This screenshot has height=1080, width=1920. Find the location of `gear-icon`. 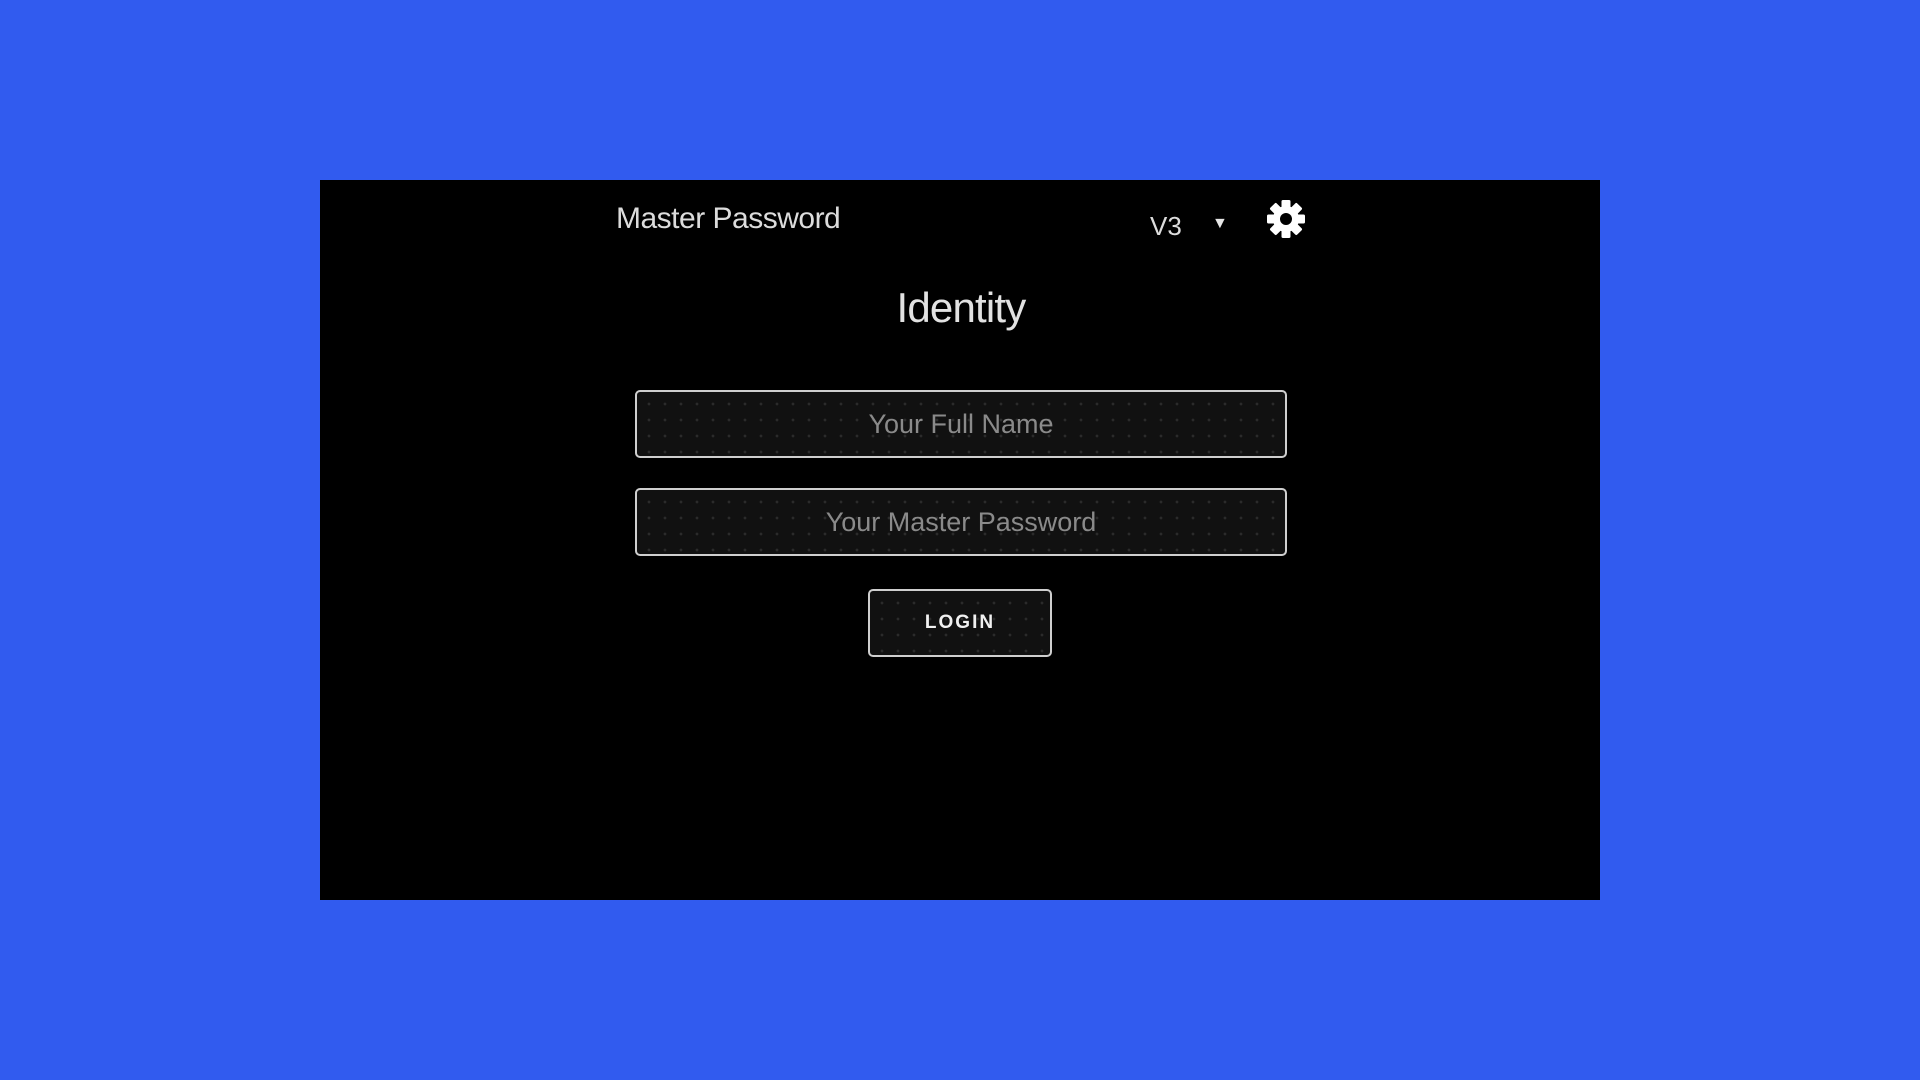

gear-icon is located at coordinates (1286, 219).